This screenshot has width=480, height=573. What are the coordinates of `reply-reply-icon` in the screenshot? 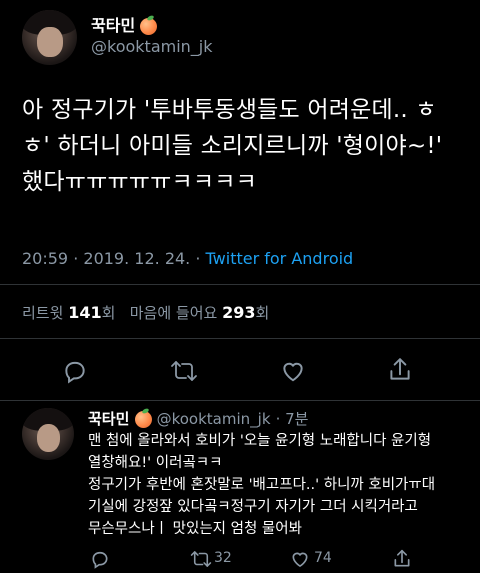 It's located at (100, 559).